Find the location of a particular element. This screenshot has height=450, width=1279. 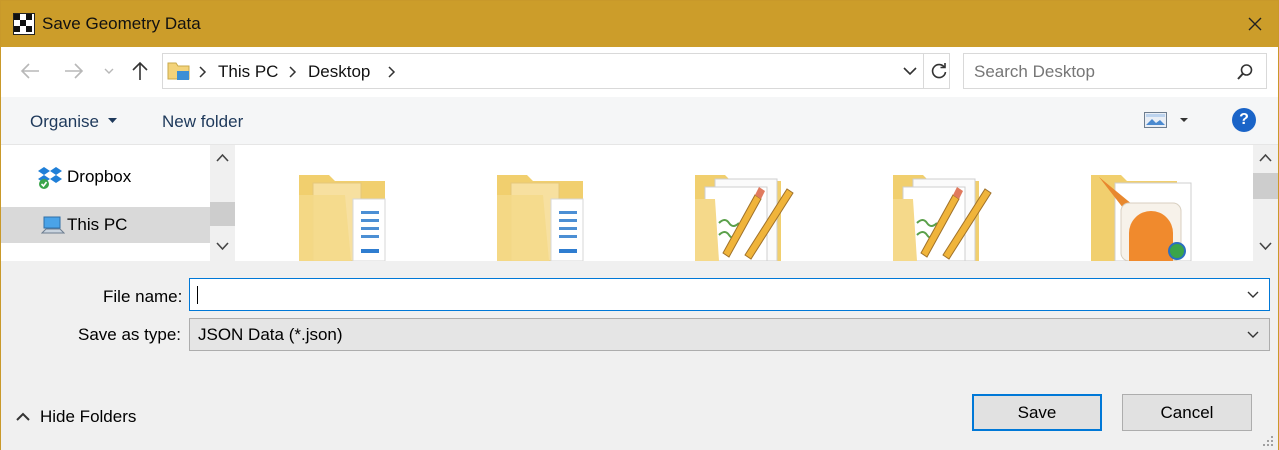

computer-icon is located at coordinates (53, 225).